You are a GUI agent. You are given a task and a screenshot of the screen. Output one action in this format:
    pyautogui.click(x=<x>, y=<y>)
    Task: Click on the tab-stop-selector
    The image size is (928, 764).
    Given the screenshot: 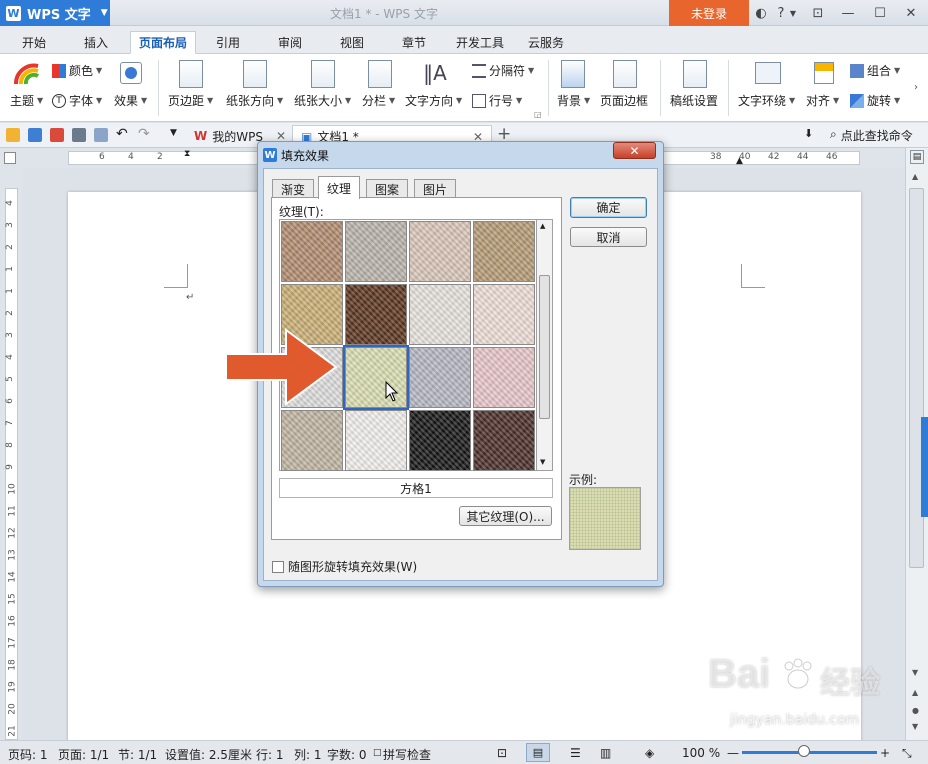 What is the action you would take?
    pyautogui.click(x=10, y=158)
    